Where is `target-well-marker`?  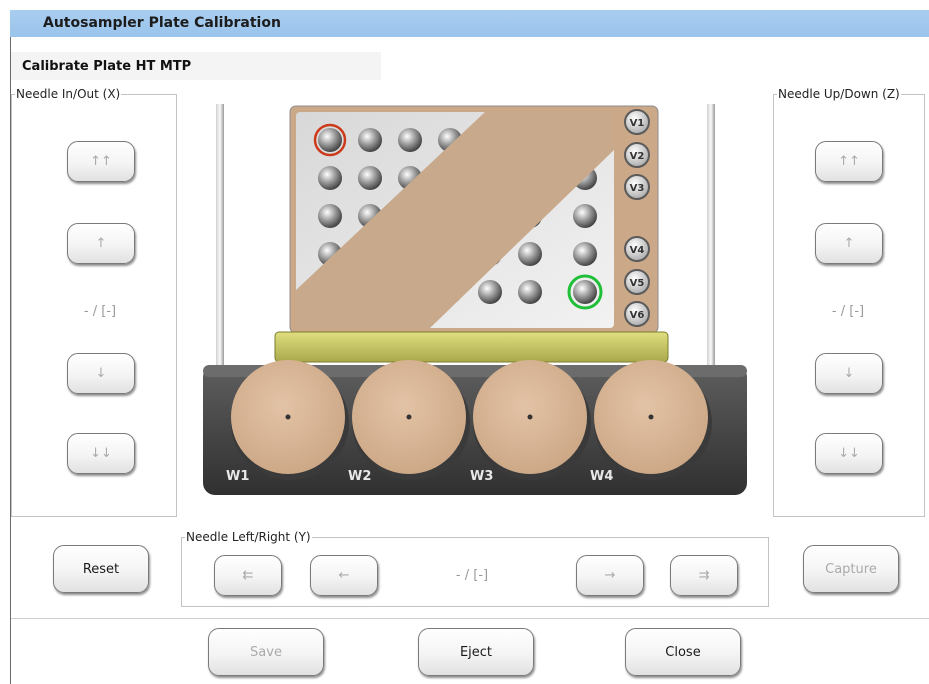 target-well-marker is located at coordinates (585, 292).